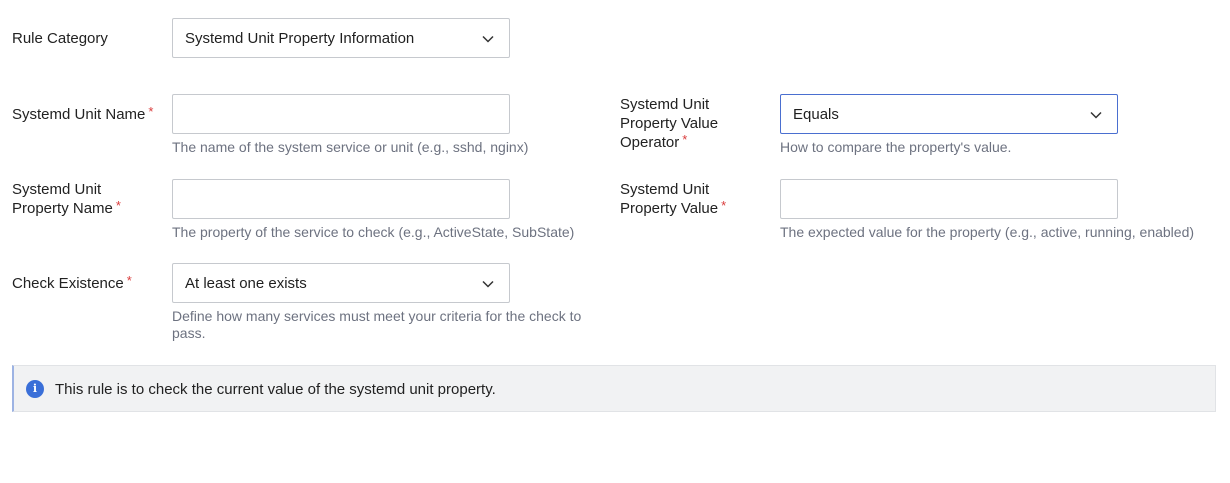 The height and width of the screenshot is (483, 1230). Describe the element at coordinates (673, 199) in the screenshot. I see `property-value-label: Systemd Unit Property Value *` at that location.